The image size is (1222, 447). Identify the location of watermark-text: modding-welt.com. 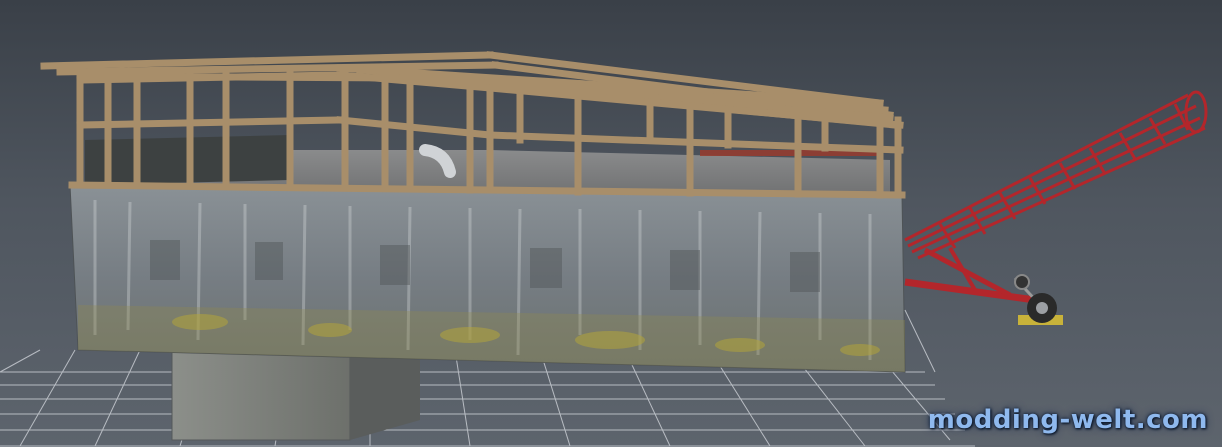
(1067, 420).